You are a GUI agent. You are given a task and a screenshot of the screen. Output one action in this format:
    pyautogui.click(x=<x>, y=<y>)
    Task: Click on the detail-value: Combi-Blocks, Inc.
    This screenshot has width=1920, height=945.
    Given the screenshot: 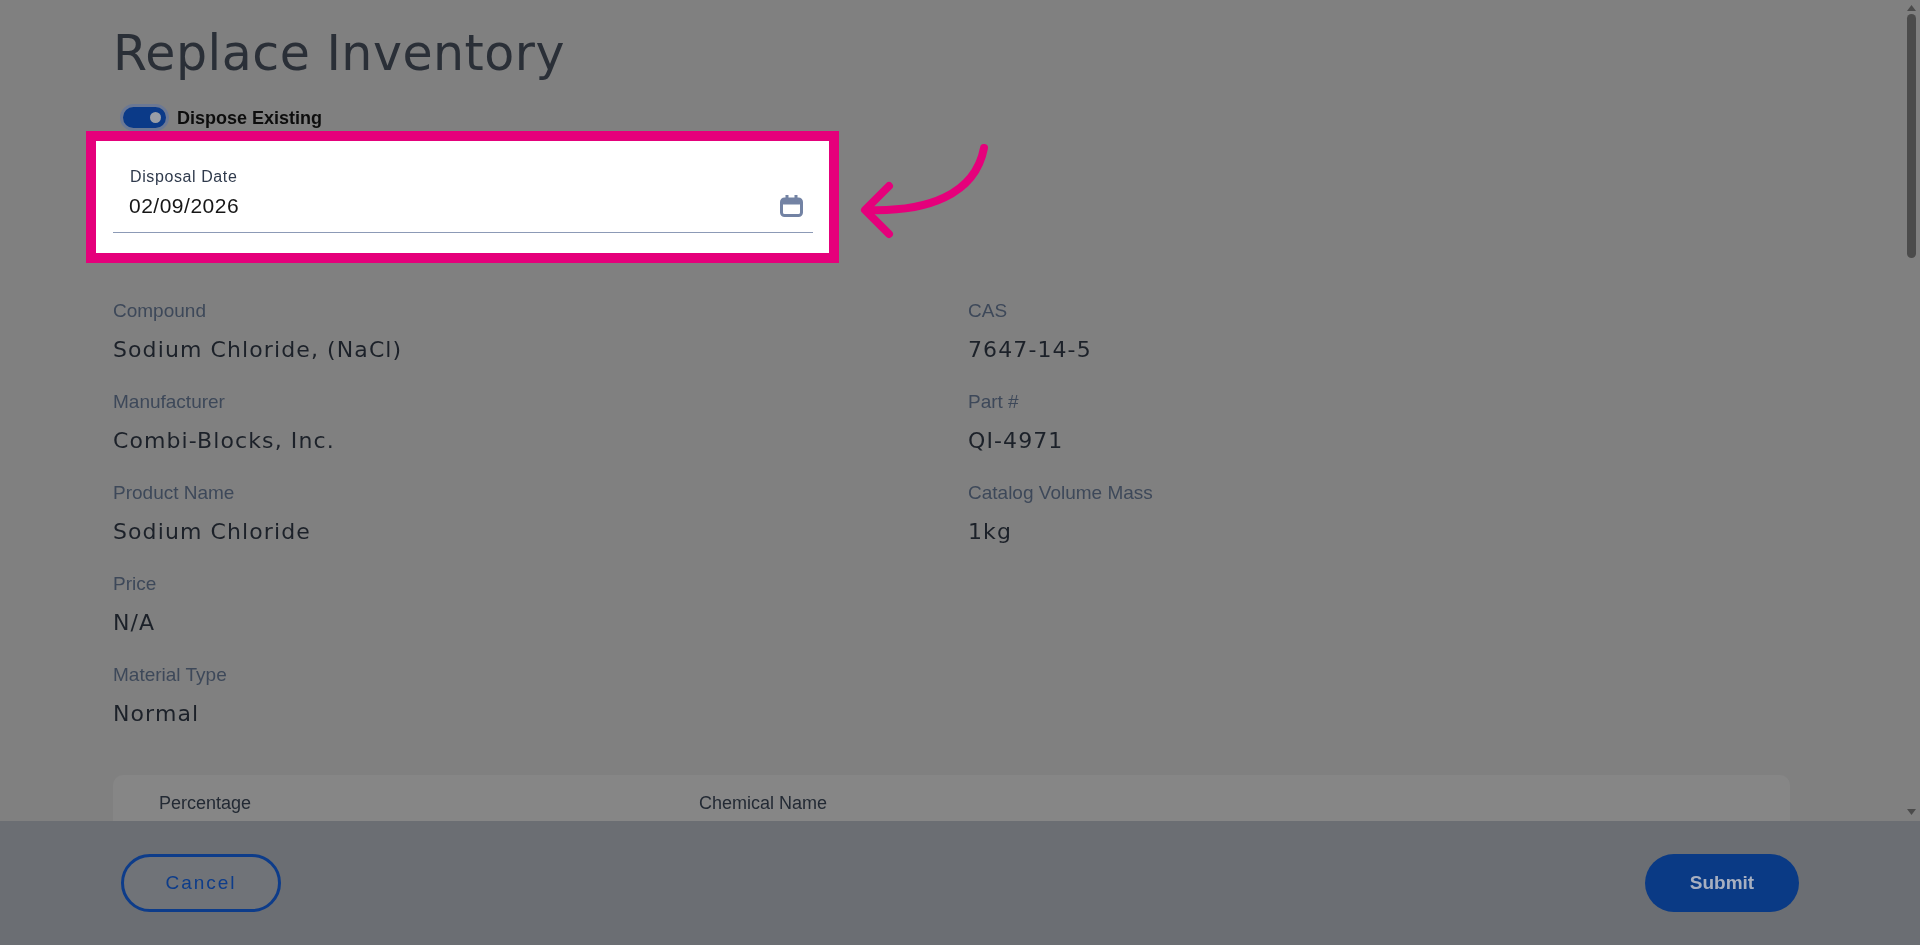 What is the action you would take?
    pyautogui.click(x=224, y=441)
    